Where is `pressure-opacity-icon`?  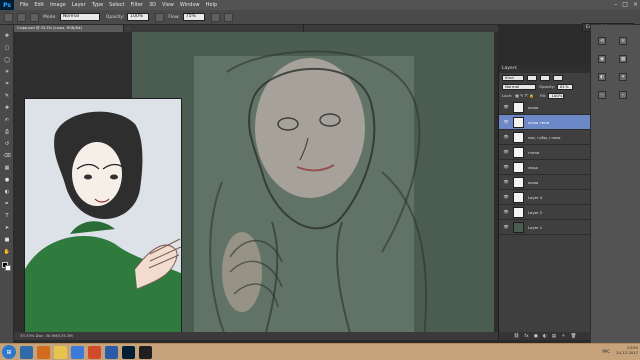 pressure-opacity-icon is located at coordinates (160, 17).